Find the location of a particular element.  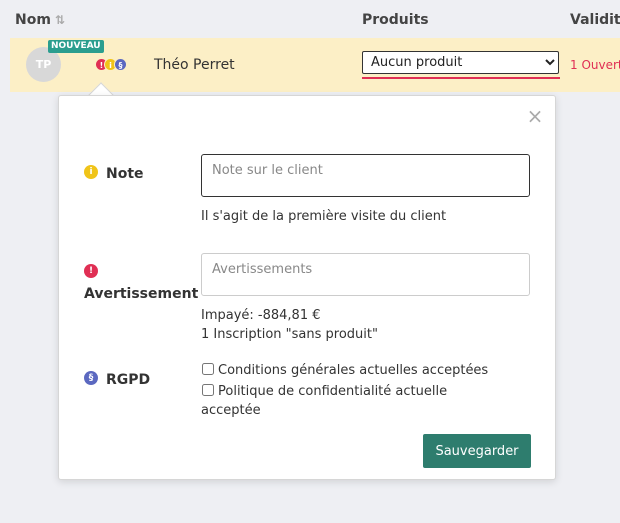

terms-checkbox-row: Conditions générales actuelles acceptées is located at coordinates (351, 370).